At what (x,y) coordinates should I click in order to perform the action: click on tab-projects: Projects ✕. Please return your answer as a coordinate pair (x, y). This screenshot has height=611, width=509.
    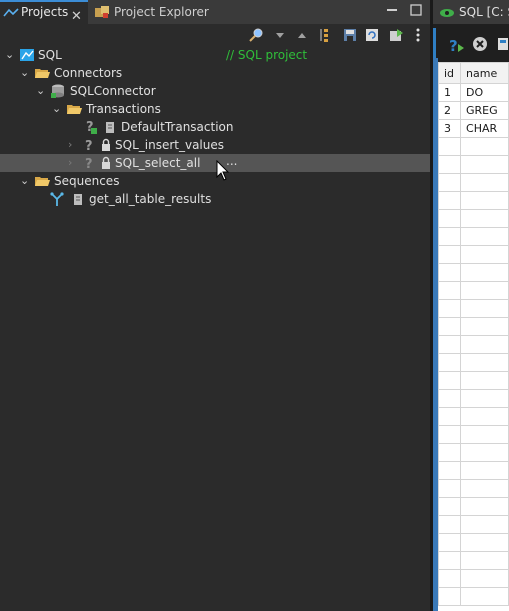
    Looking at the image, I should click on (44, 12).